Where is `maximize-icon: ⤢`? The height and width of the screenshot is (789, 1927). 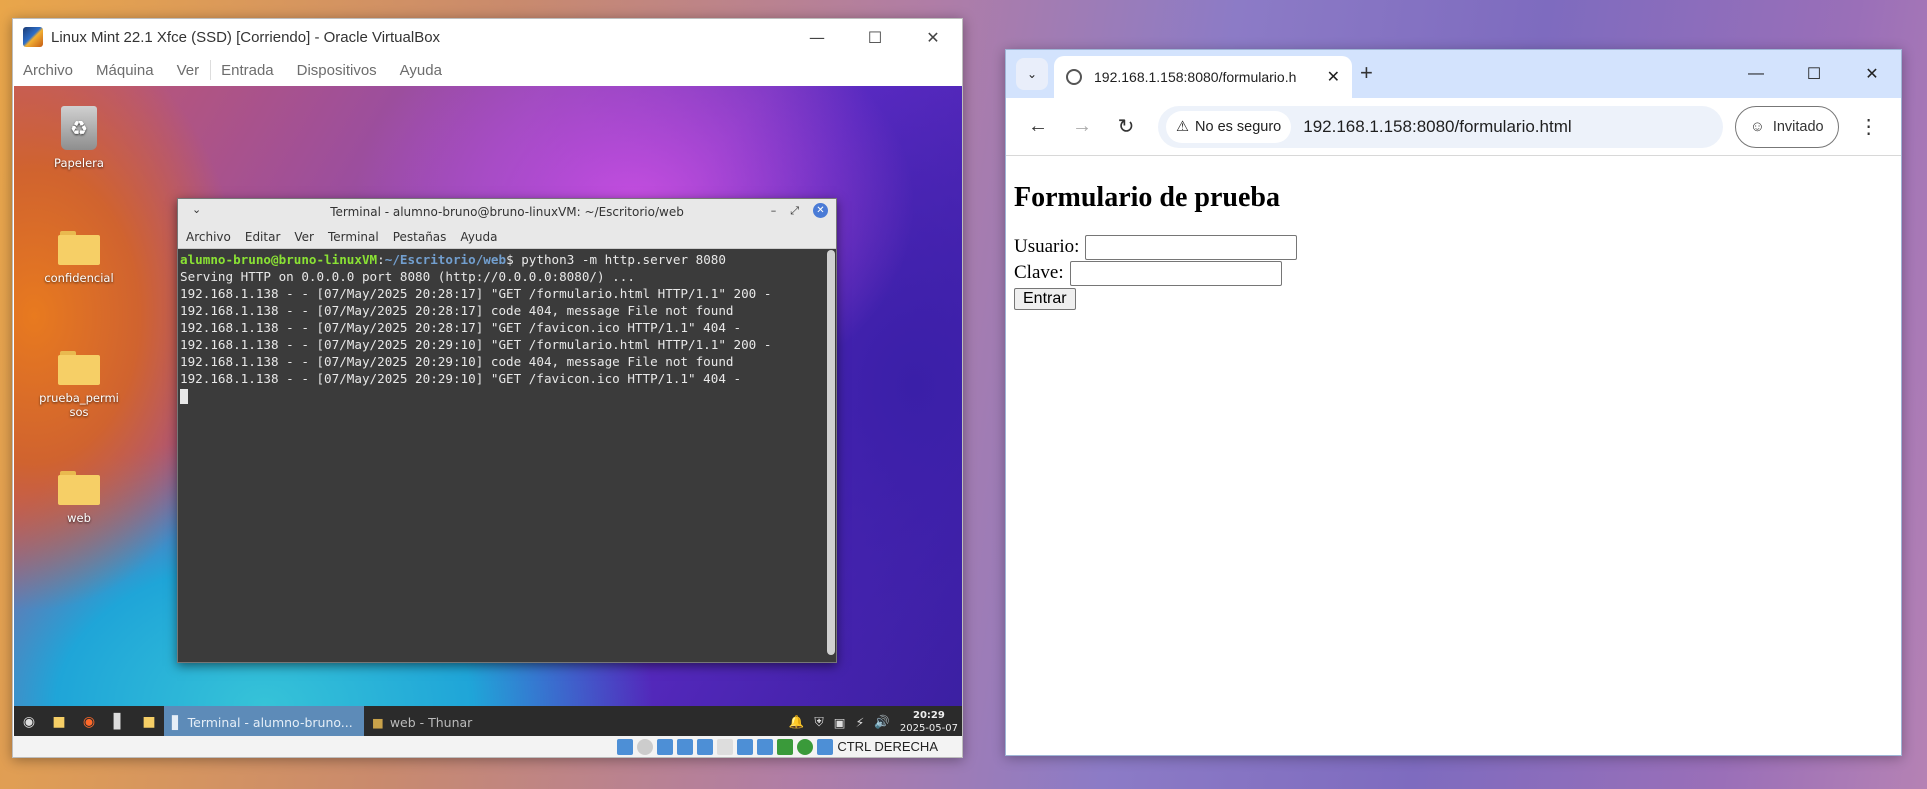 maximize-icon: ⤢ is located at coordinates (794, 211).